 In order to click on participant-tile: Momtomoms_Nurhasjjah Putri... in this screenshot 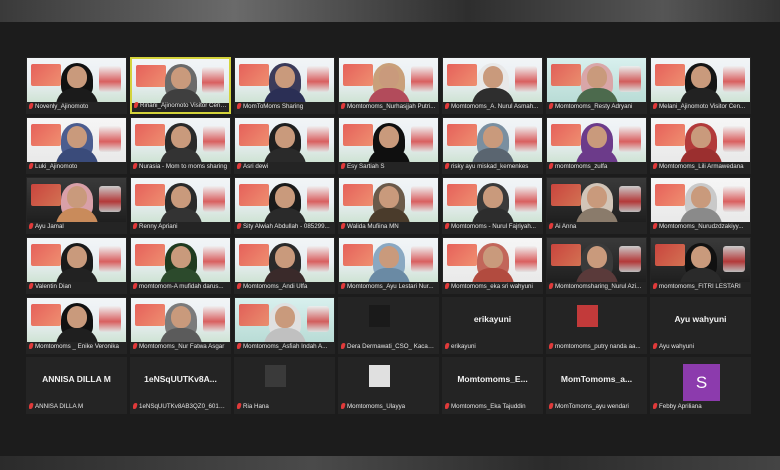, I will do `click(388, 85)`.